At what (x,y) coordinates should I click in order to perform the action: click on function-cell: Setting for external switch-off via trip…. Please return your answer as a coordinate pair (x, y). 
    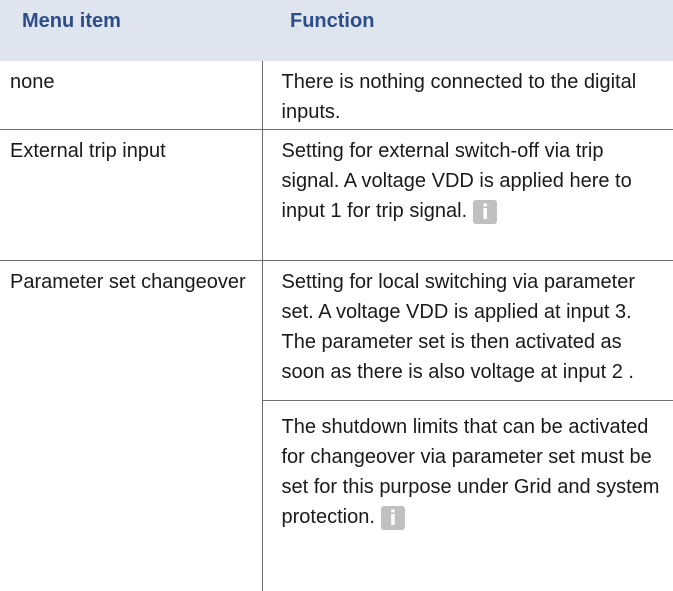
    Looking at the image, I should click on (467, 195).